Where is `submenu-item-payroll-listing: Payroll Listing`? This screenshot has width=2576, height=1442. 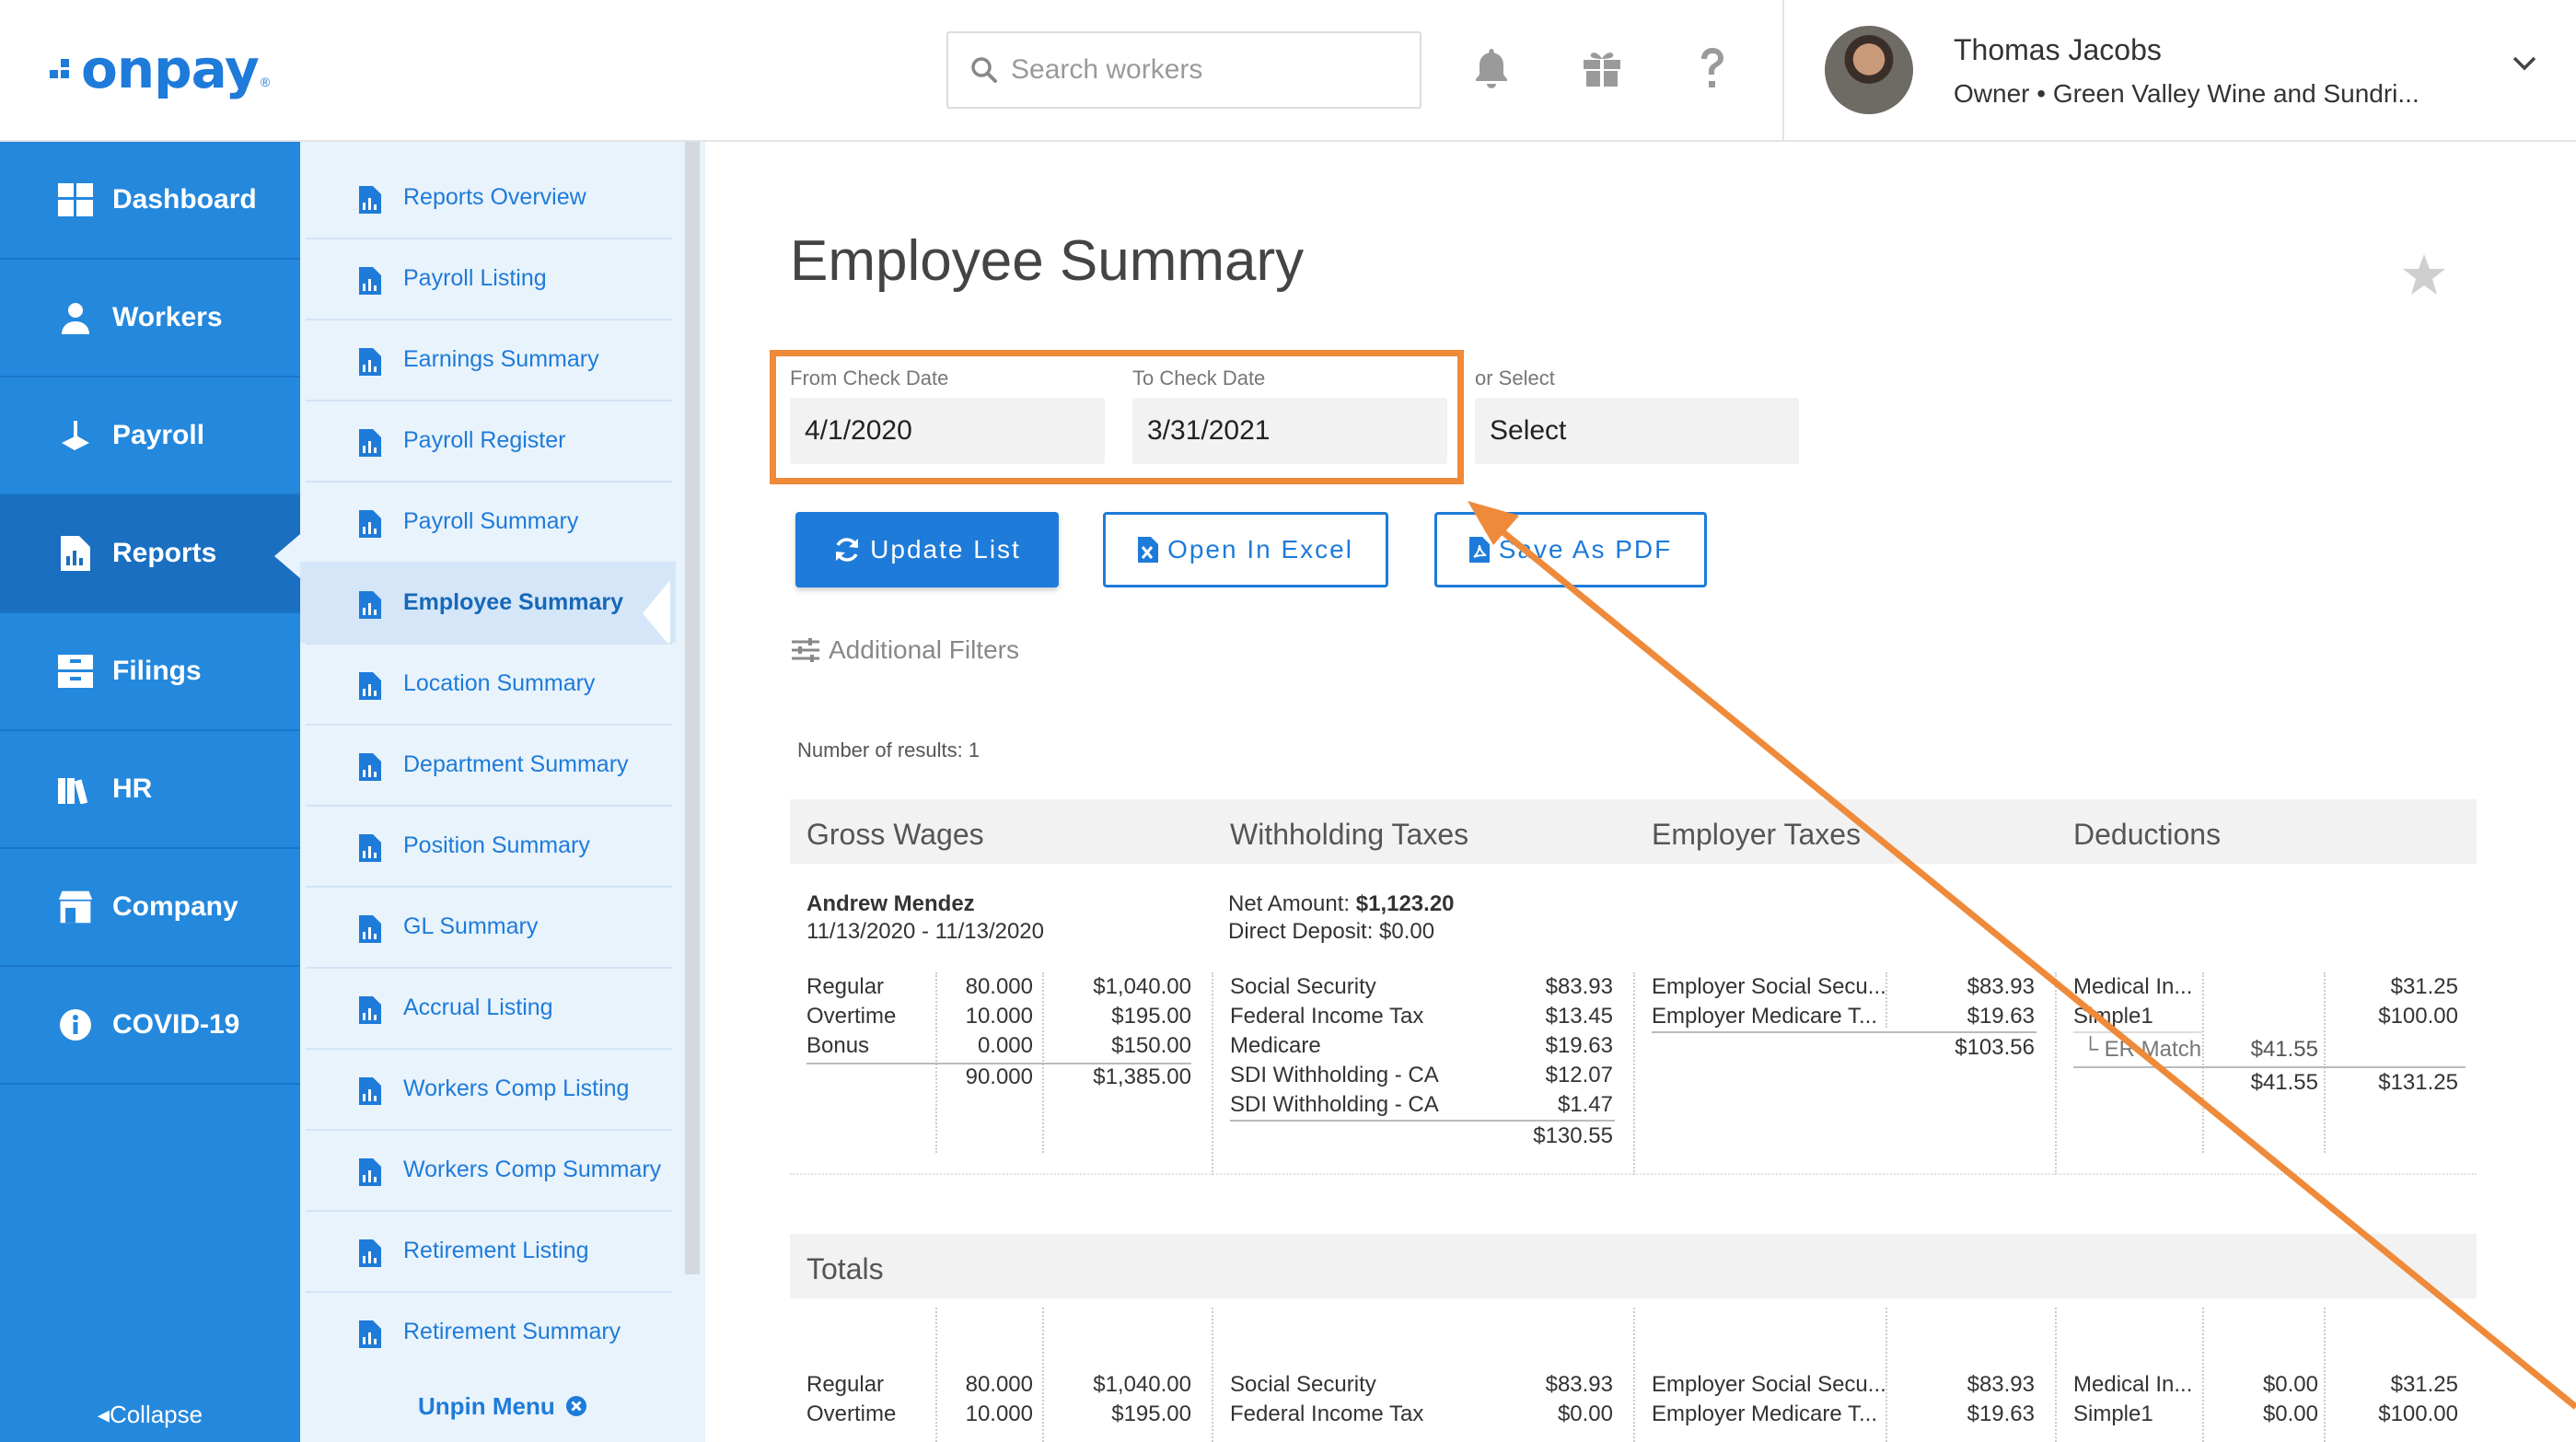 submenu-item-payroll-listing: Payroll Listing is located at coordinates (488, 278).